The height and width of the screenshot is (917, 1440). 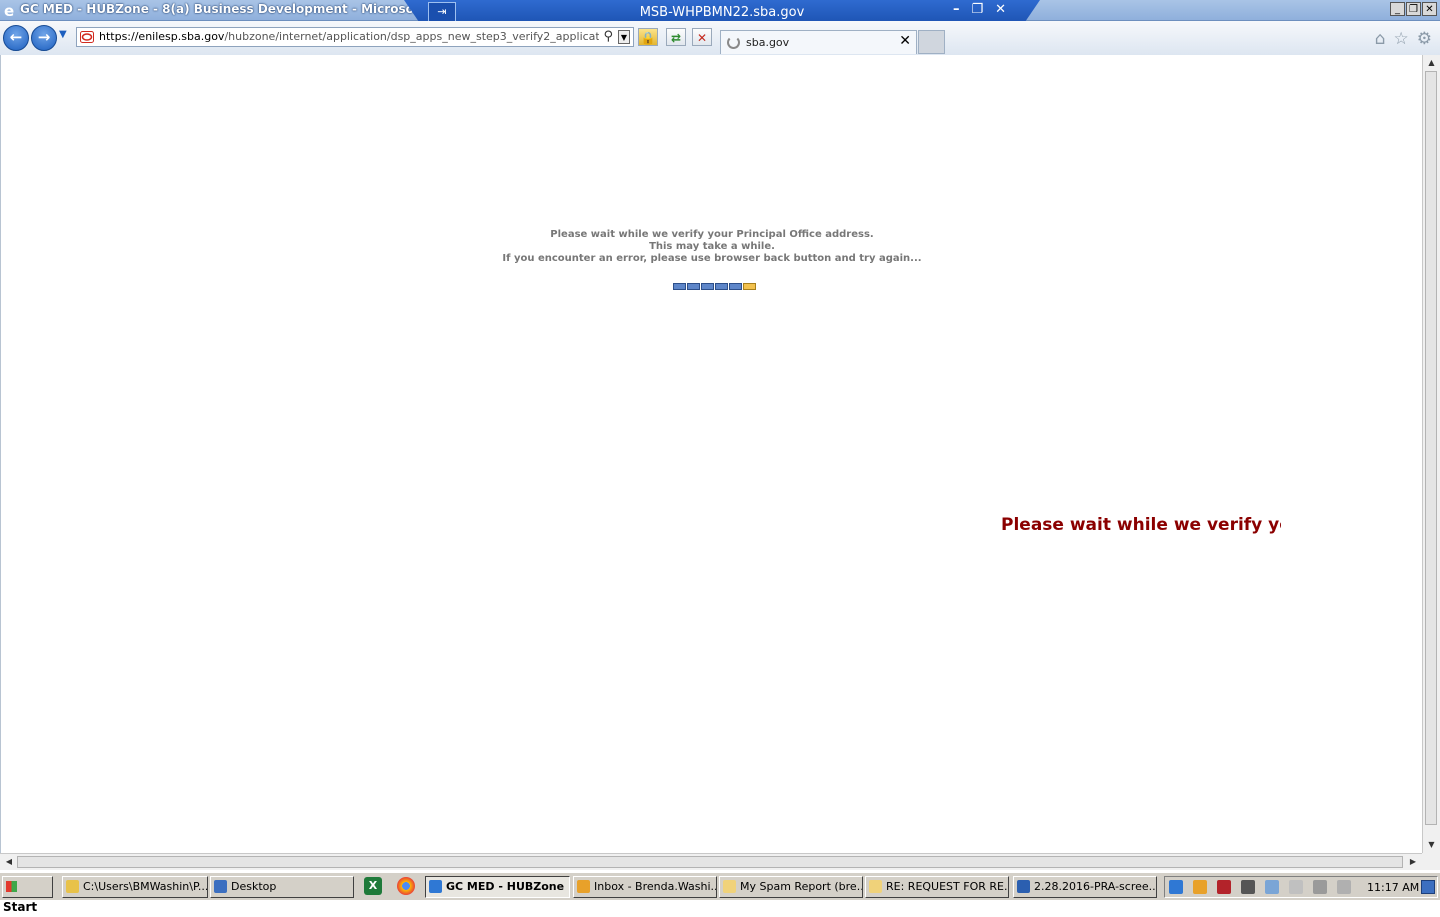 I want to click on search-icon: ⚲, so click(x=608, y=36).